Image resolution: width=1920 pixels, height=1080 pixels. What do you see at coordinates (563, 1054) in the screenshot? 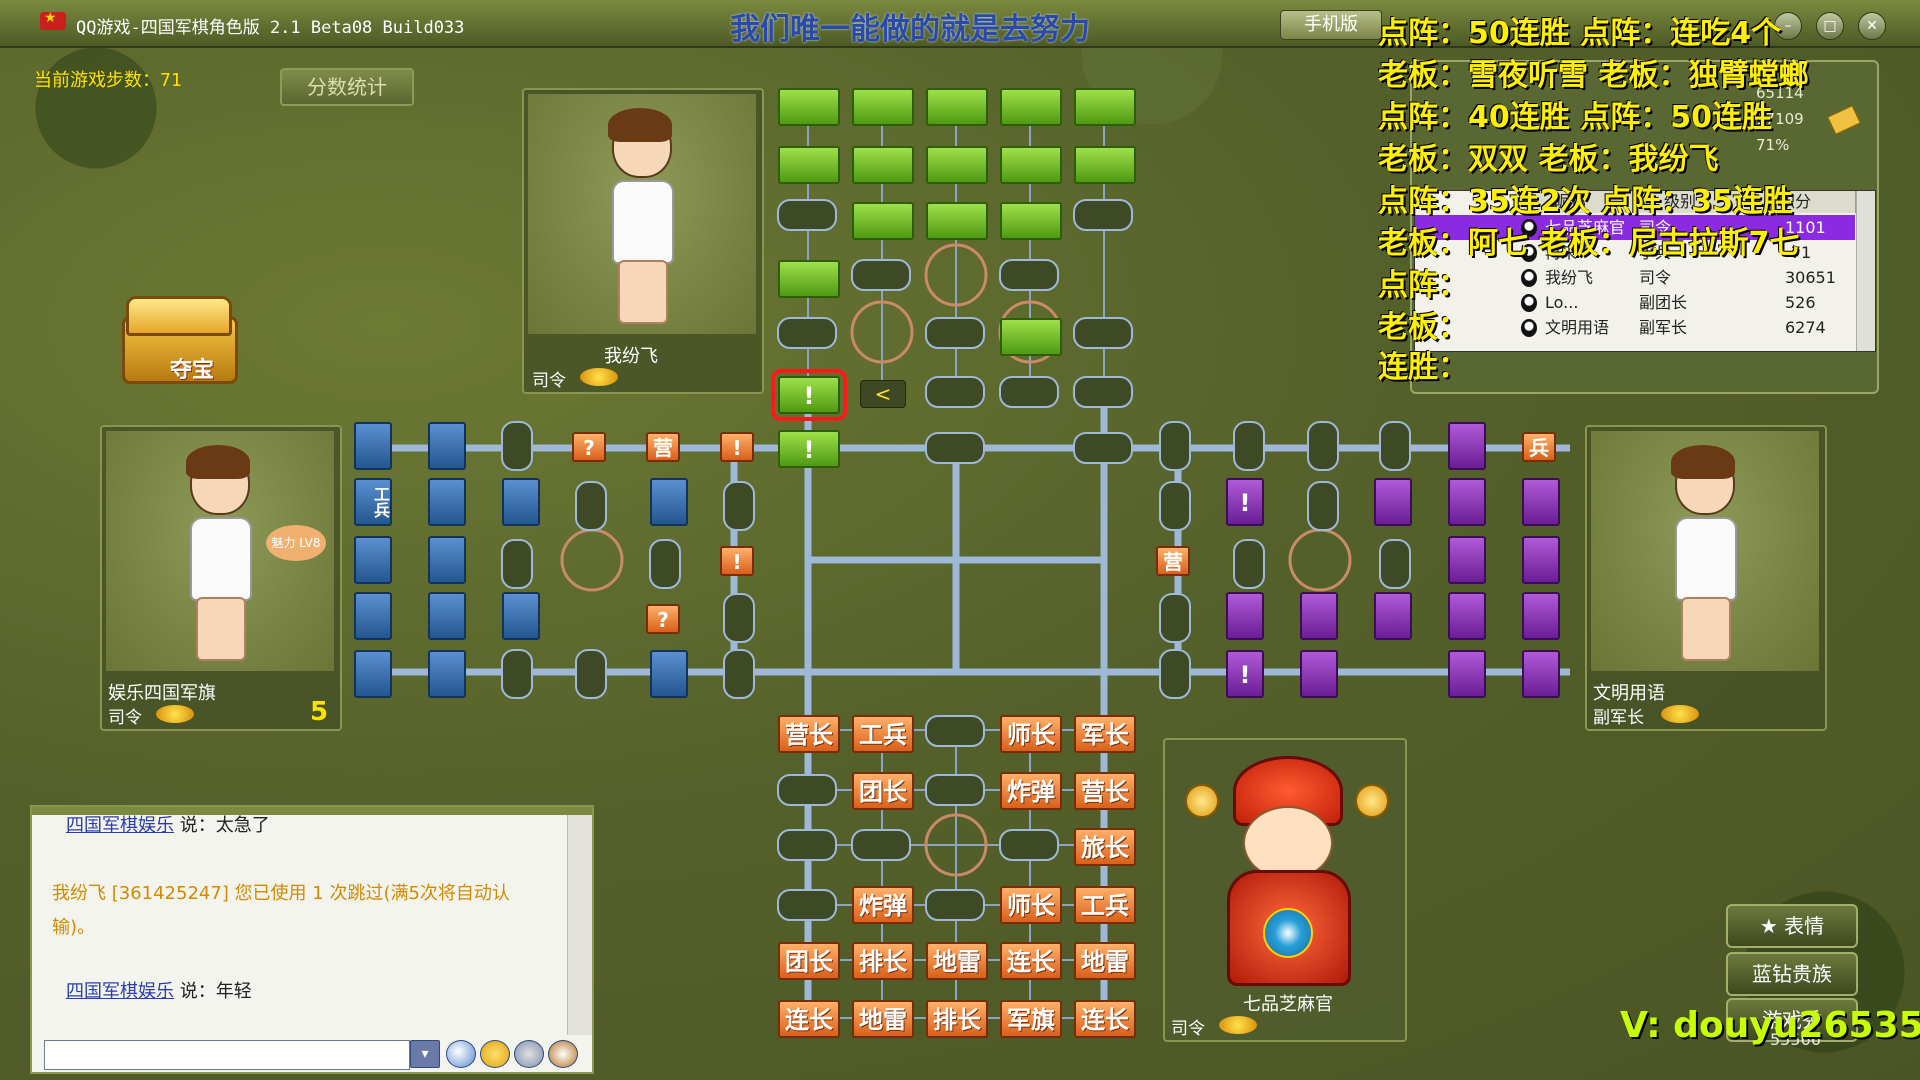
I see `wrench-icon` at bounding box center [563, 1054].